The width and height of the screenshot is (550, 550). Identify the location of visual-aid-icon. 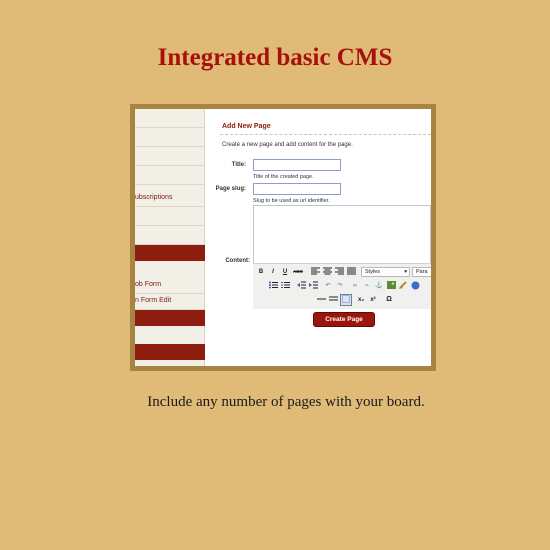
(346, 300).